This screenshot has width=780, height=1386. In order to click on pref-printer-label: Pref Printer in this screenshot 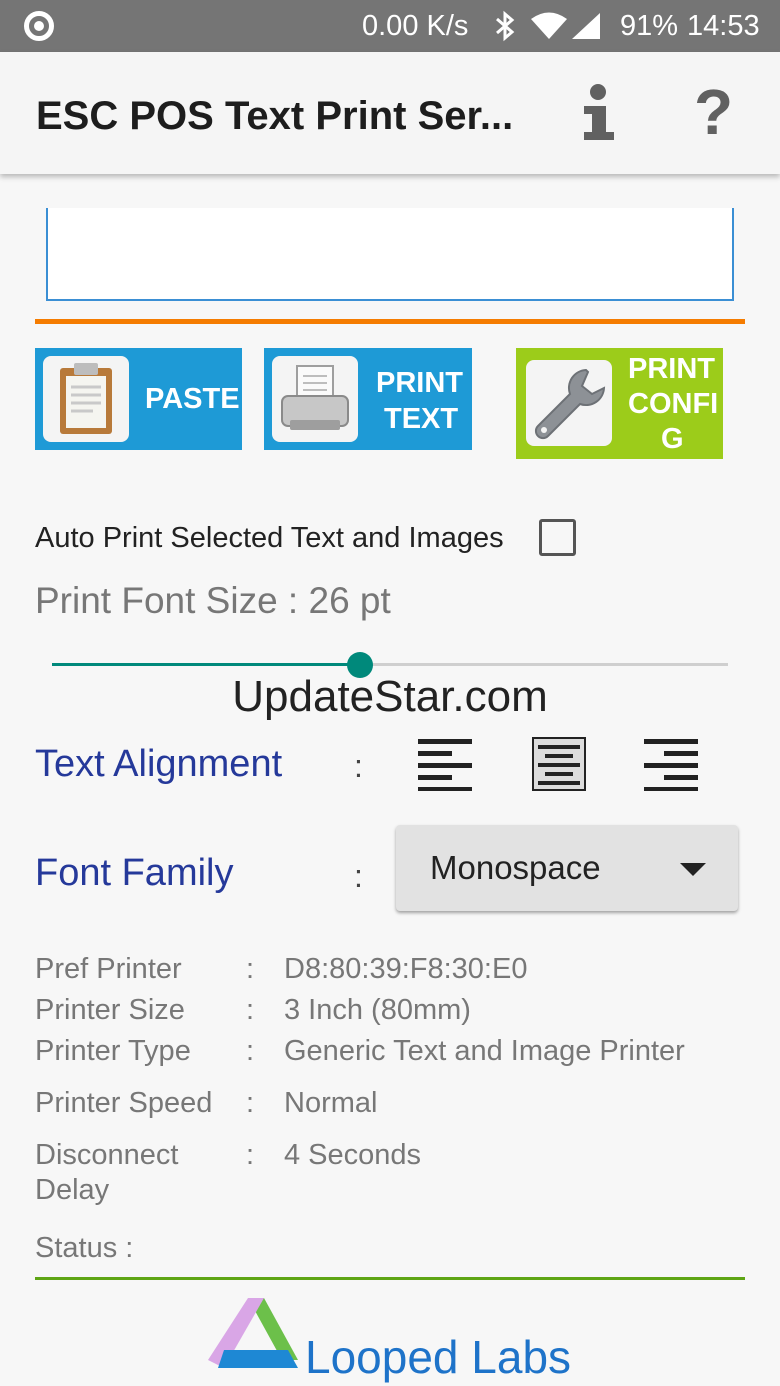, I will do `click(108, 969)`.